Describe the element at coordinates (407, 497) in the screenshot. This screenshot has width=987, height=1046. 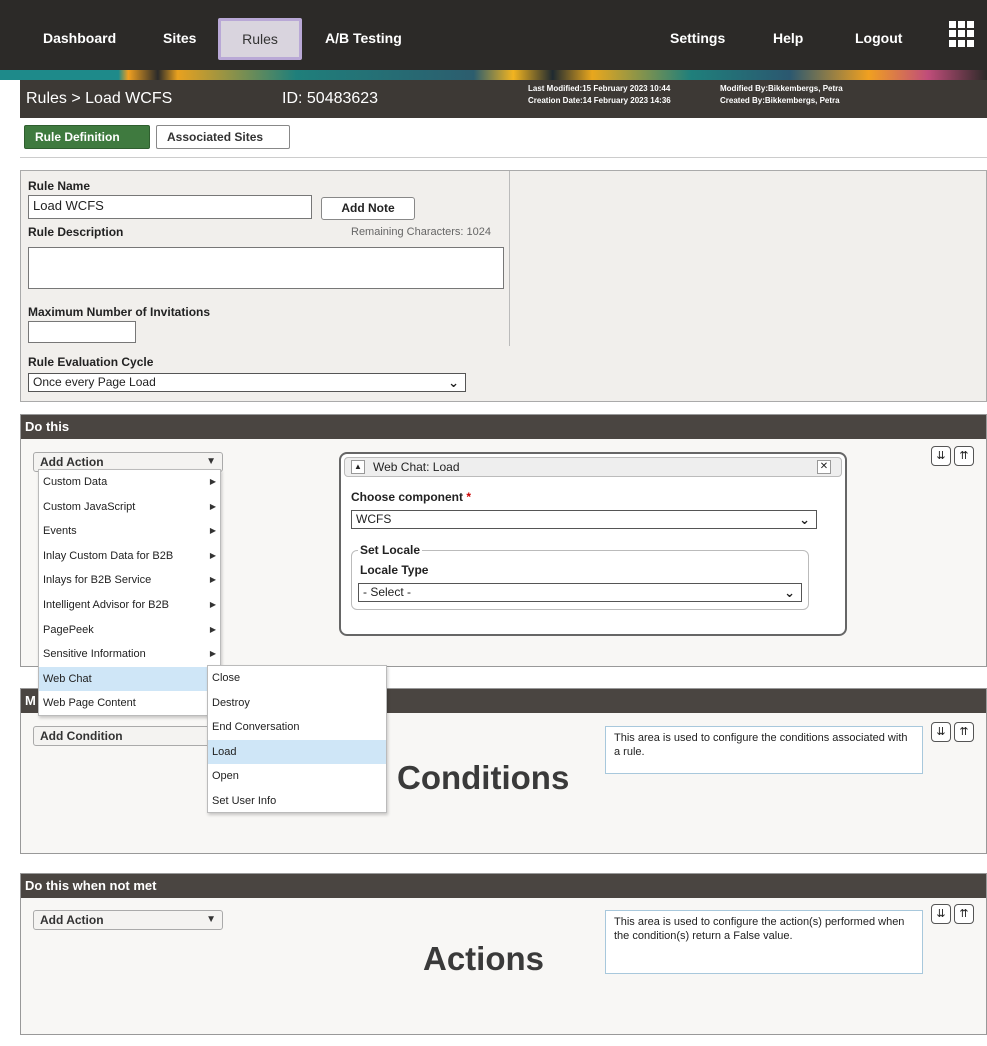
I see `choose-component-text: Choose component` at that location.